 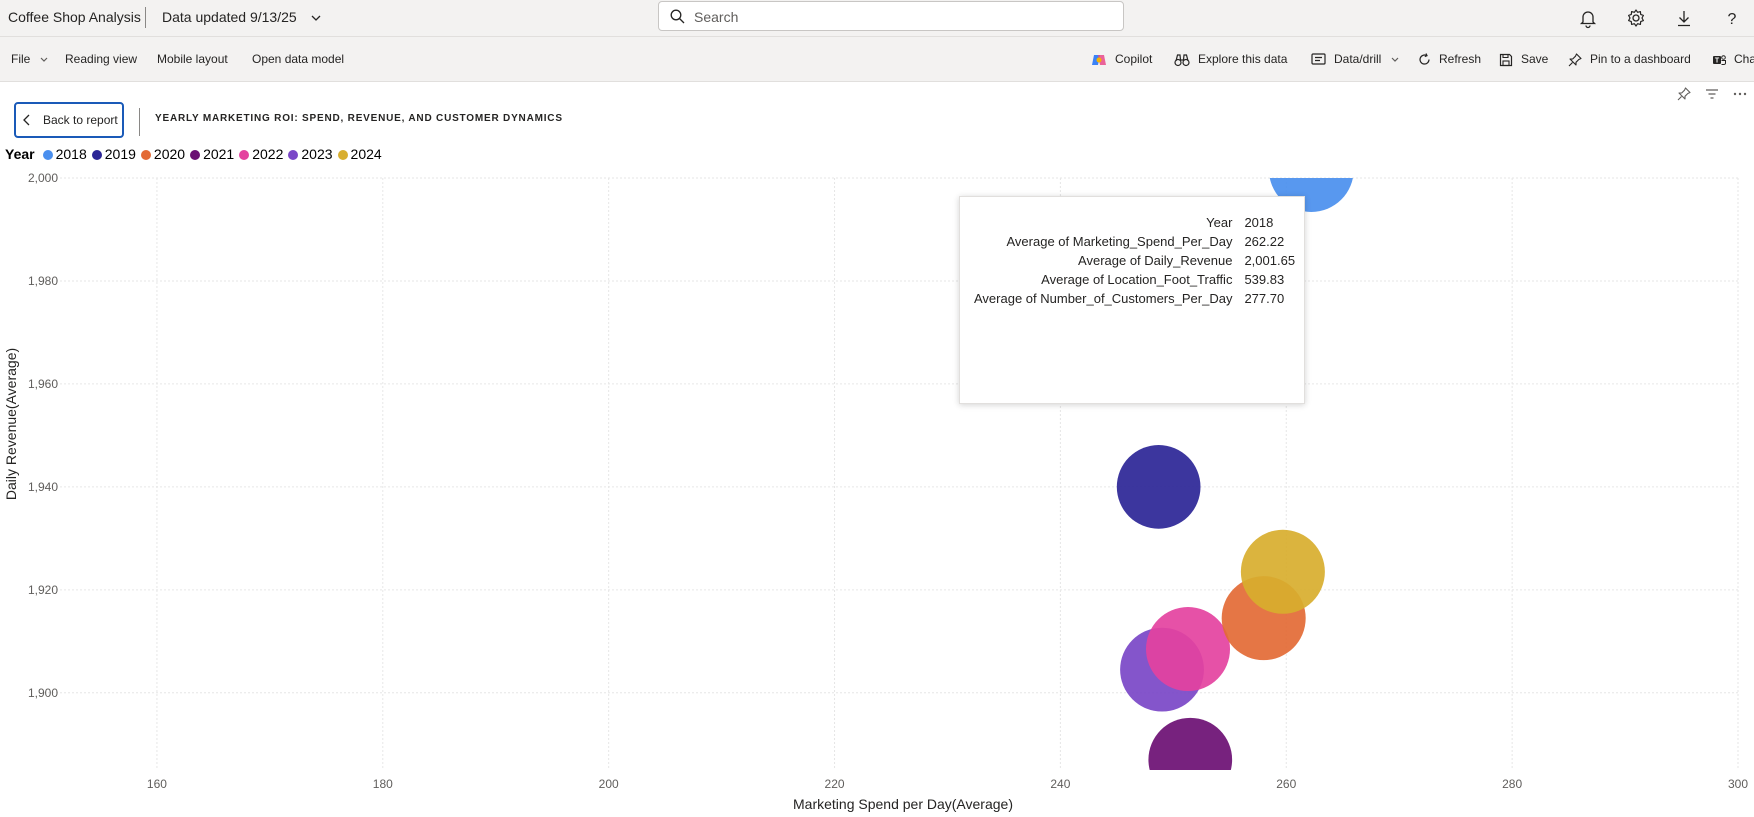 What do you see at coordinates (169, 154) in the screenshot?
I see `legend-label: 2020` at bounding box center [169, 154].